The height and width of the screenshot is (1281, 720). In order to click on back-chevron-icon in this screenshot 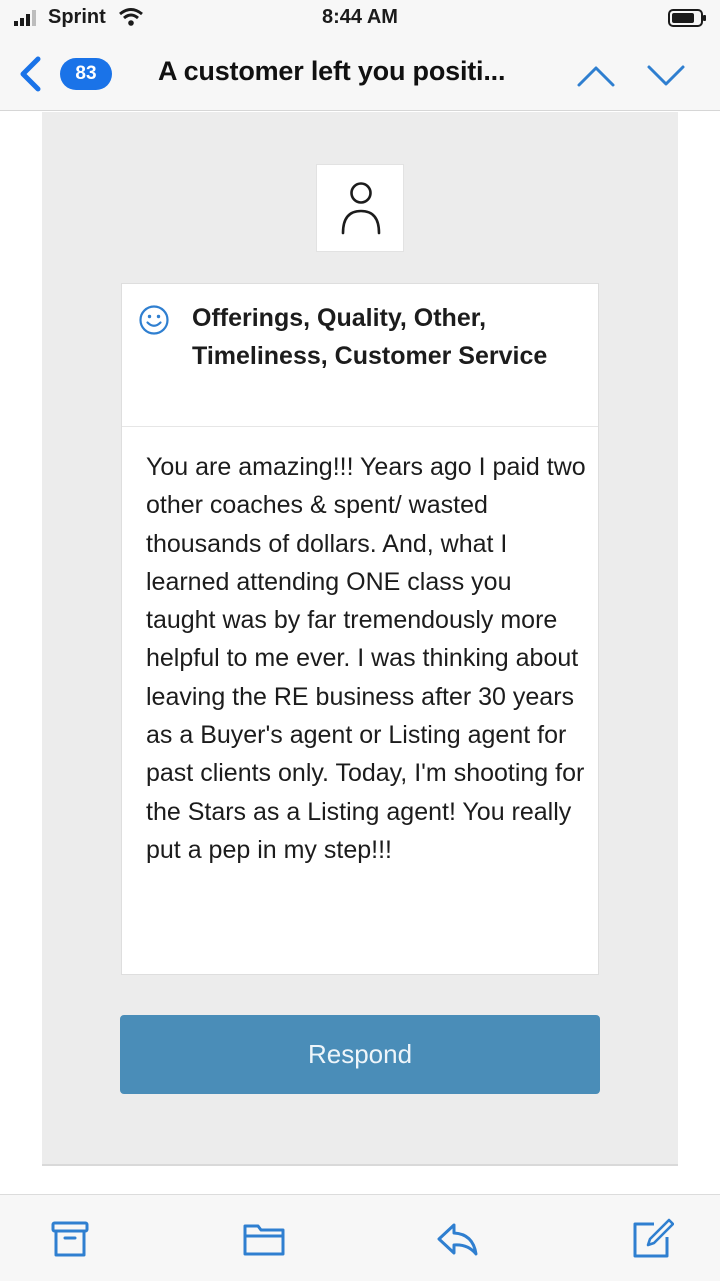, I will do `click(31, 74)`.